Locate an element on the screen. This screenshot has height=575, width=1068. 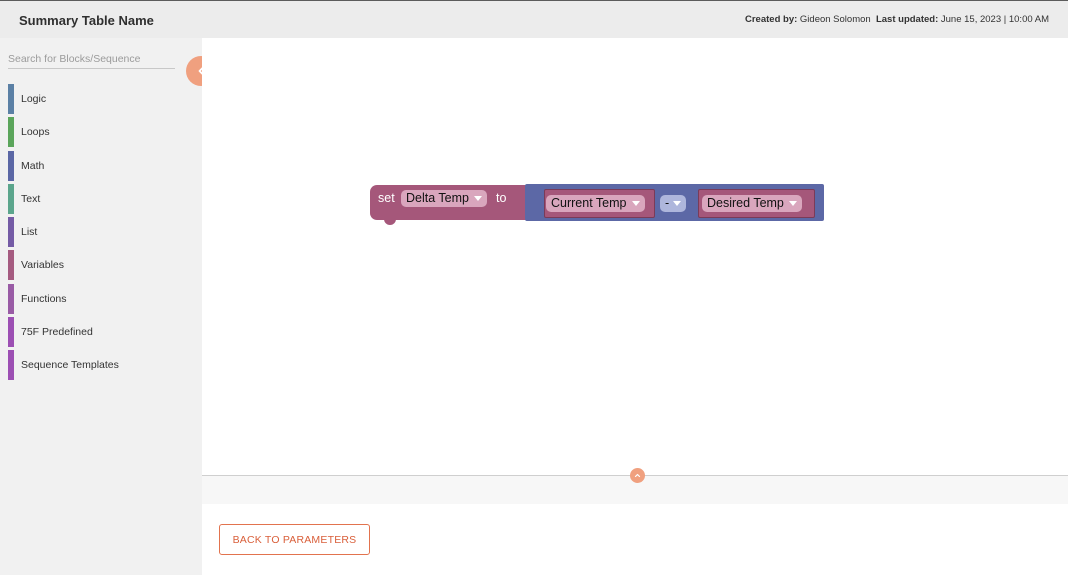
desired-temp-dropdown-value: Desired Temp is located at coordinates (745, 203).